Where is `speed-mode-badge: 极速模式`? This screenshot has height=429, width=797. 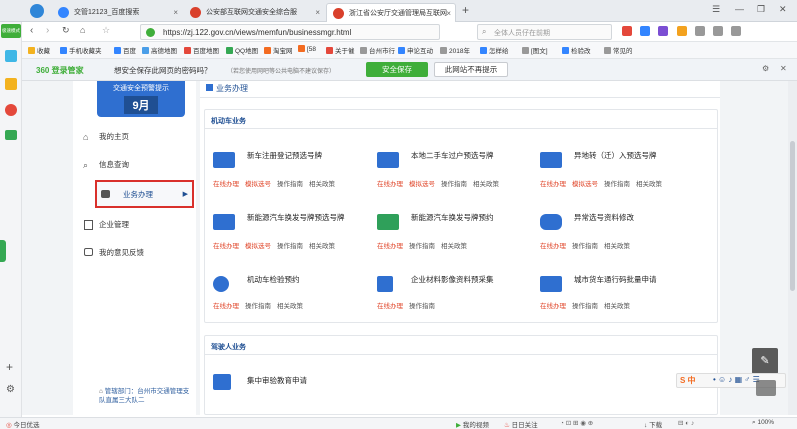 speed-mode-badge: 极速模式 is located at coordinates (11, 31).